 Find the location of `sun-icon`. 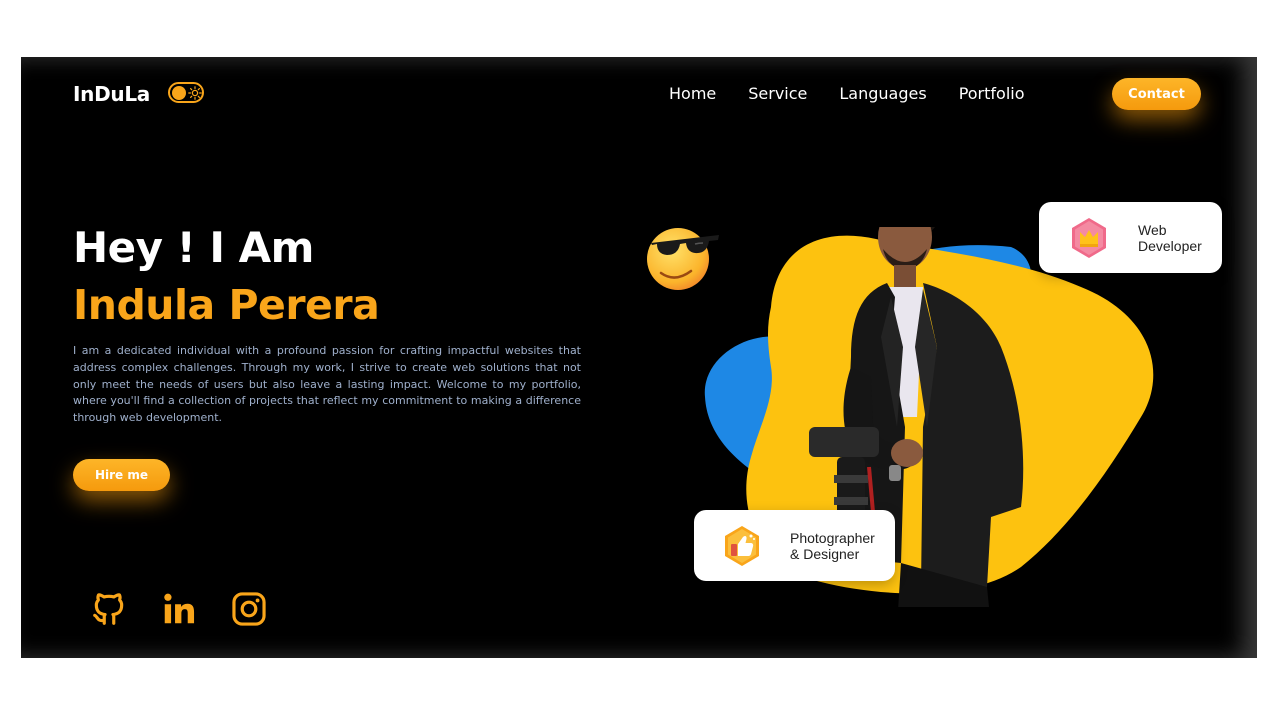

sun-icon is located at coordinates (195, 93).